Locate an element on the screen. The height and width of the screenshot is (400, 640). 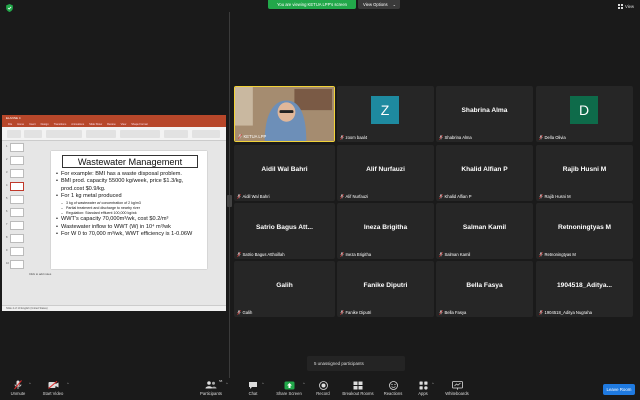
chat-label: Chat is located at coordinates (253, 393).